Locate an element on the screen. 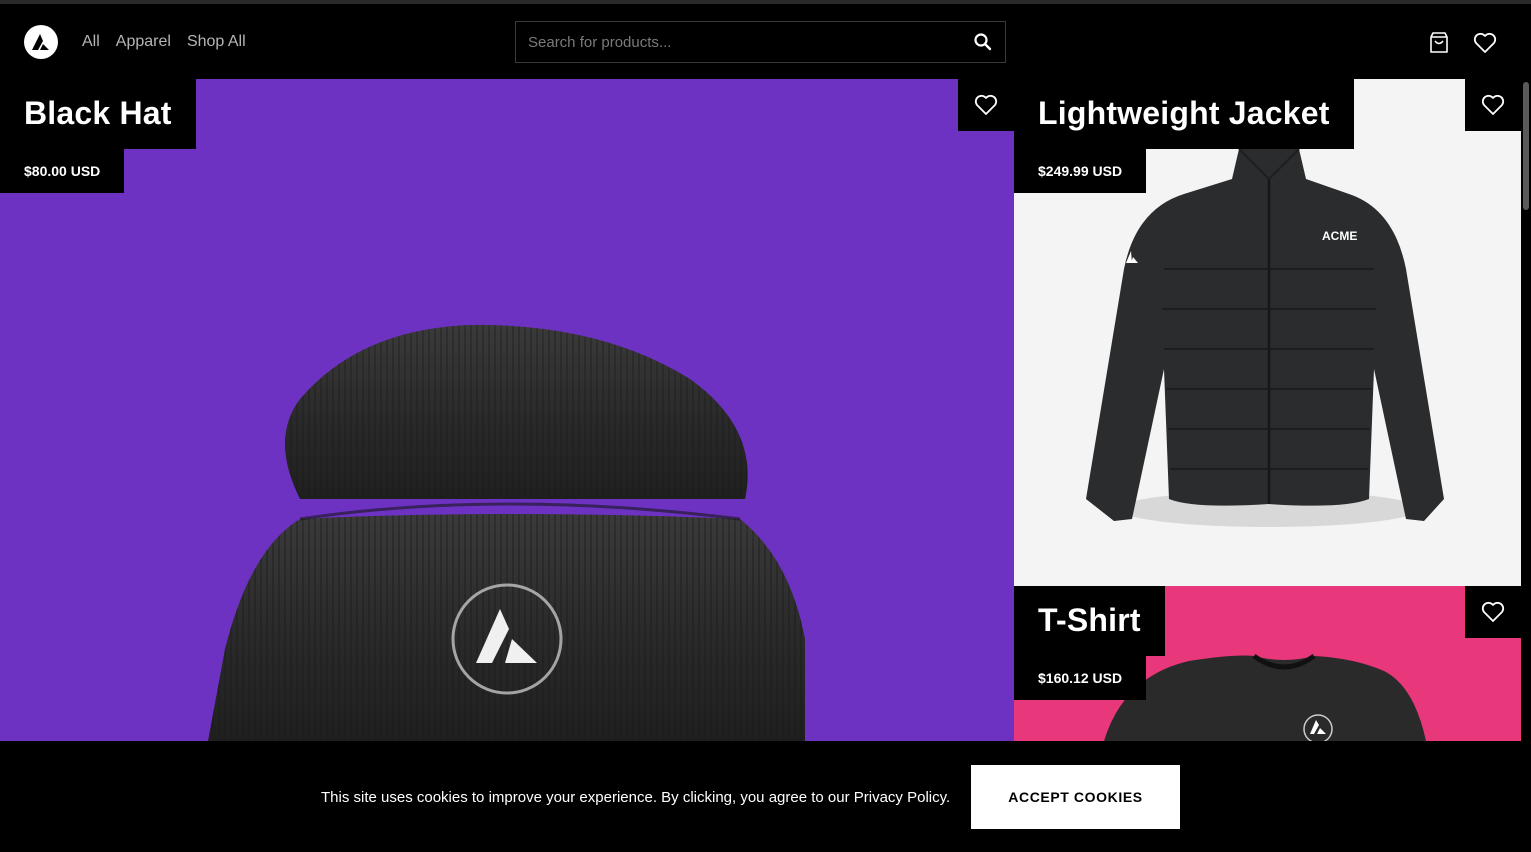 The width and height of the screenshot is (1531, 852). product-title-lightweight-jacket: Lightweight Jacket is located at coordinates (1184, 114).